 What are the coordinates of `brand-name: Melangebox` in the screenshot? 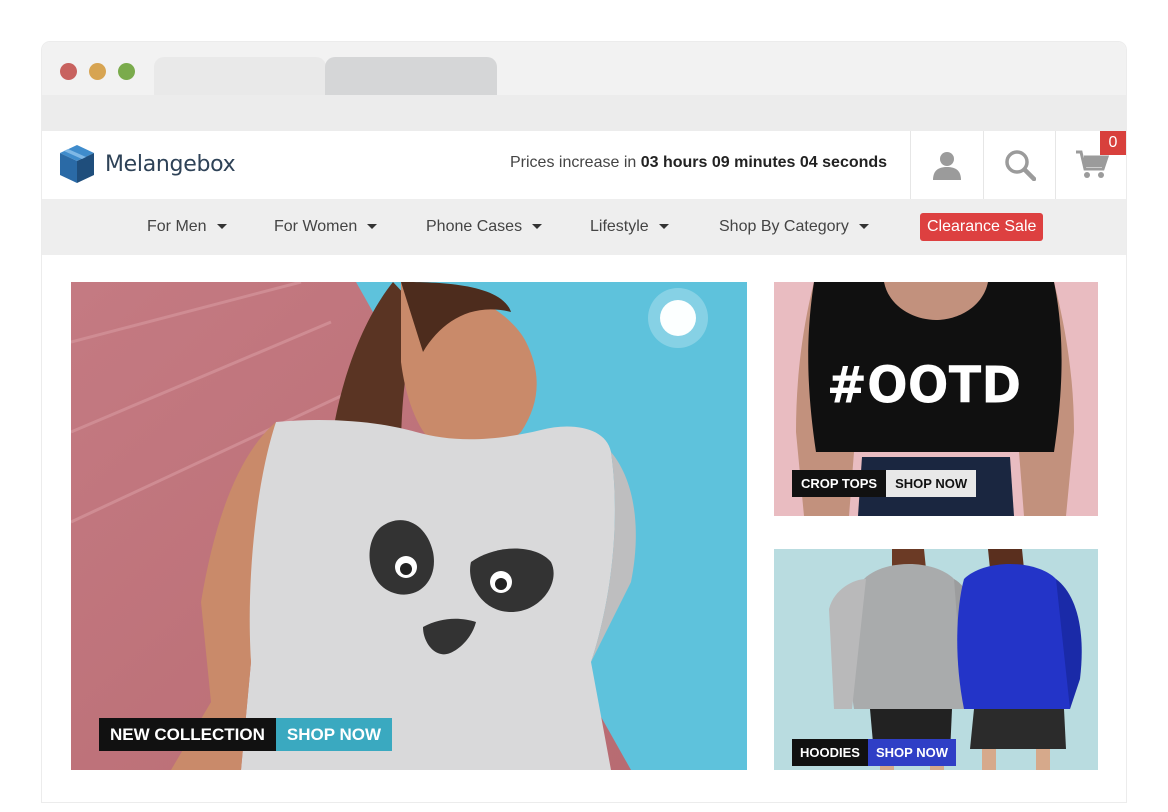 It's located at (170, 164).